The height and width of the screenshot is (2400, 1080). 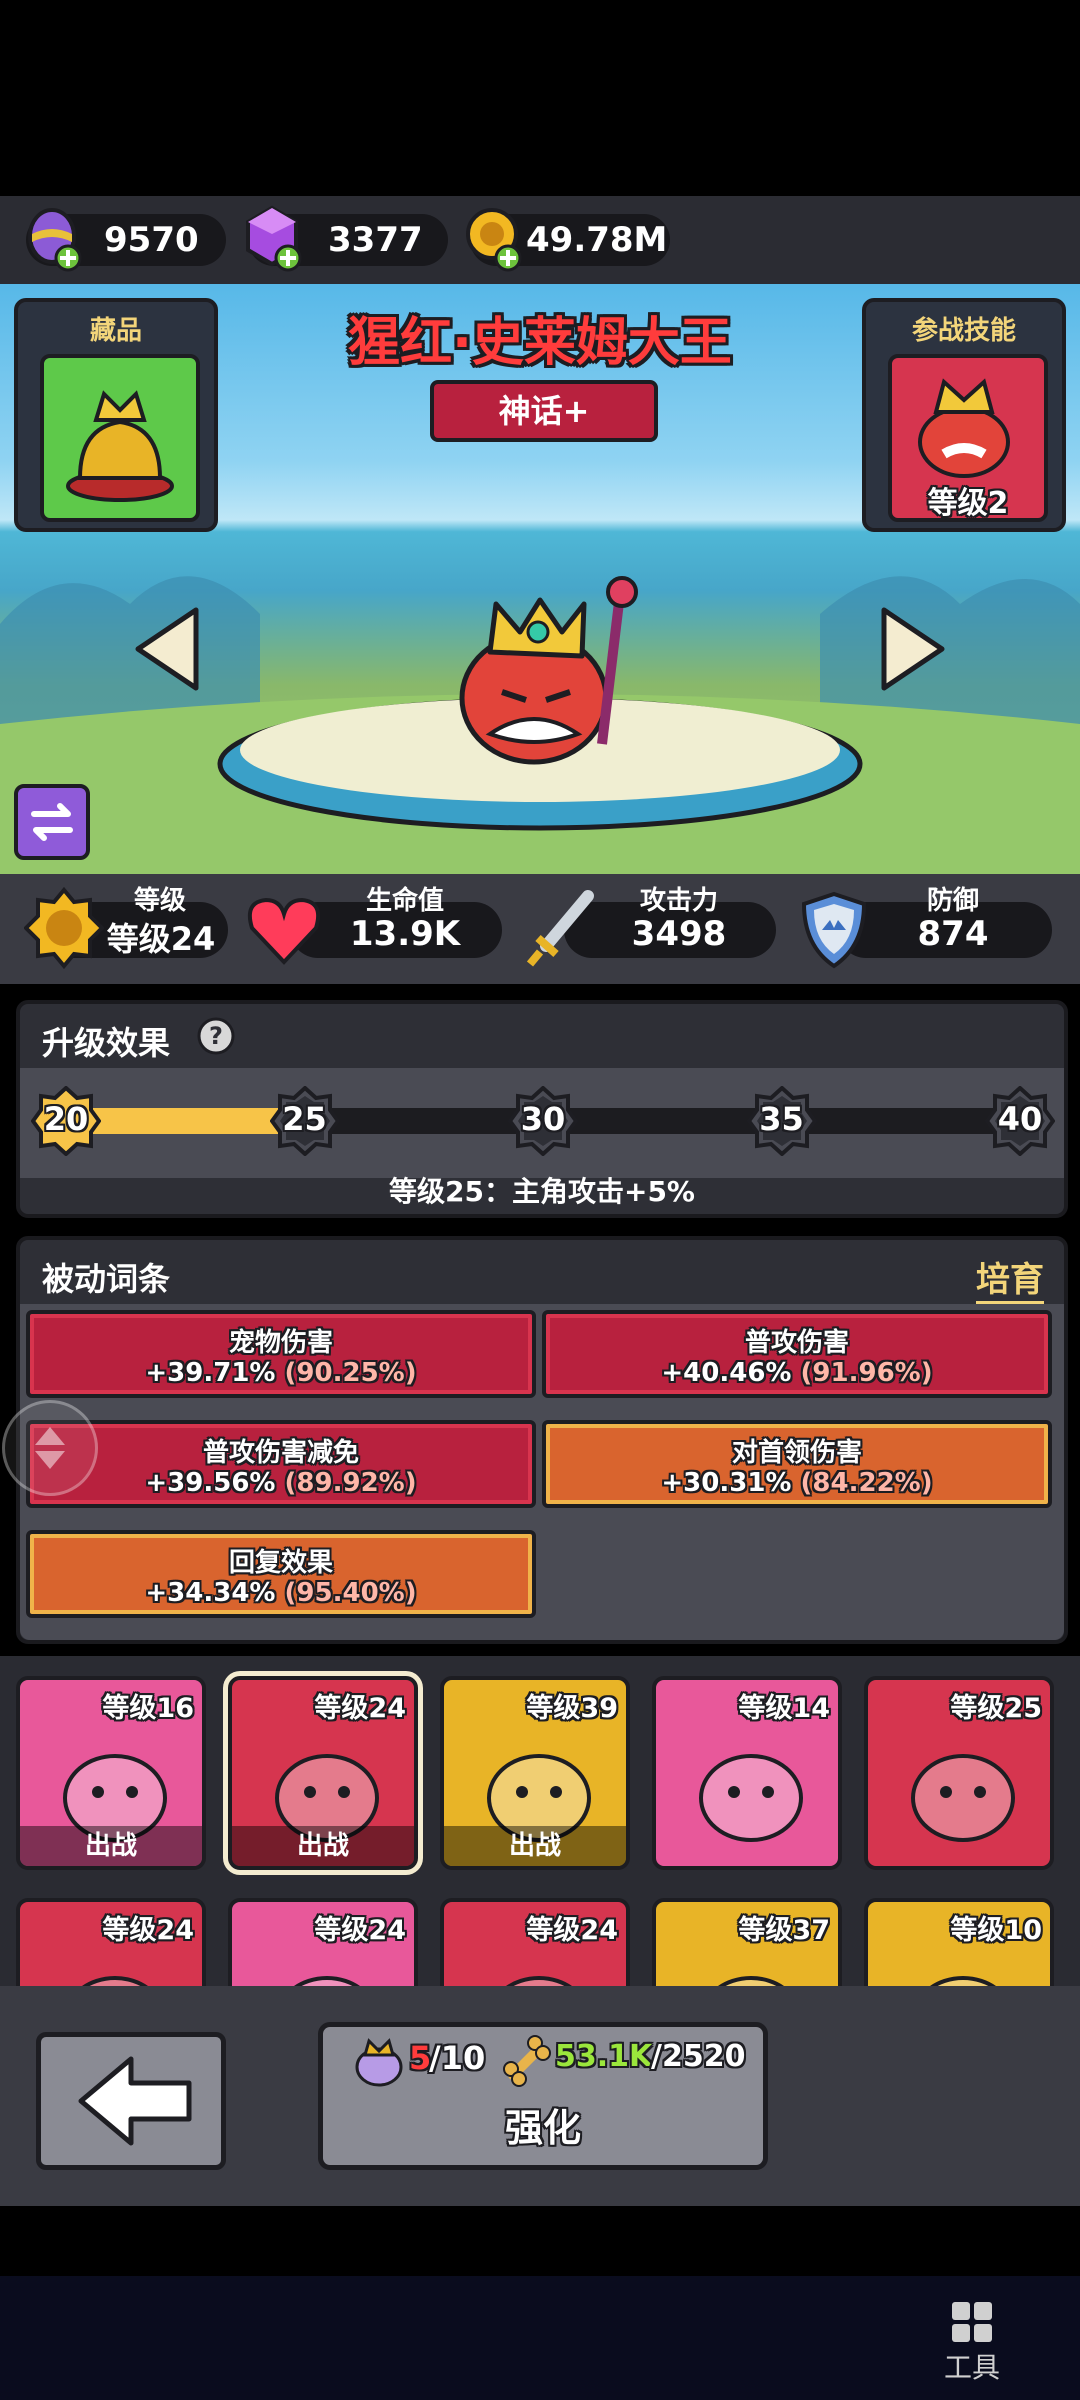 What do you see at coordinates (280, 1563) in the screenshot?
I see `passive-card-name: 回复效果` at bounding box center [280, 1563].